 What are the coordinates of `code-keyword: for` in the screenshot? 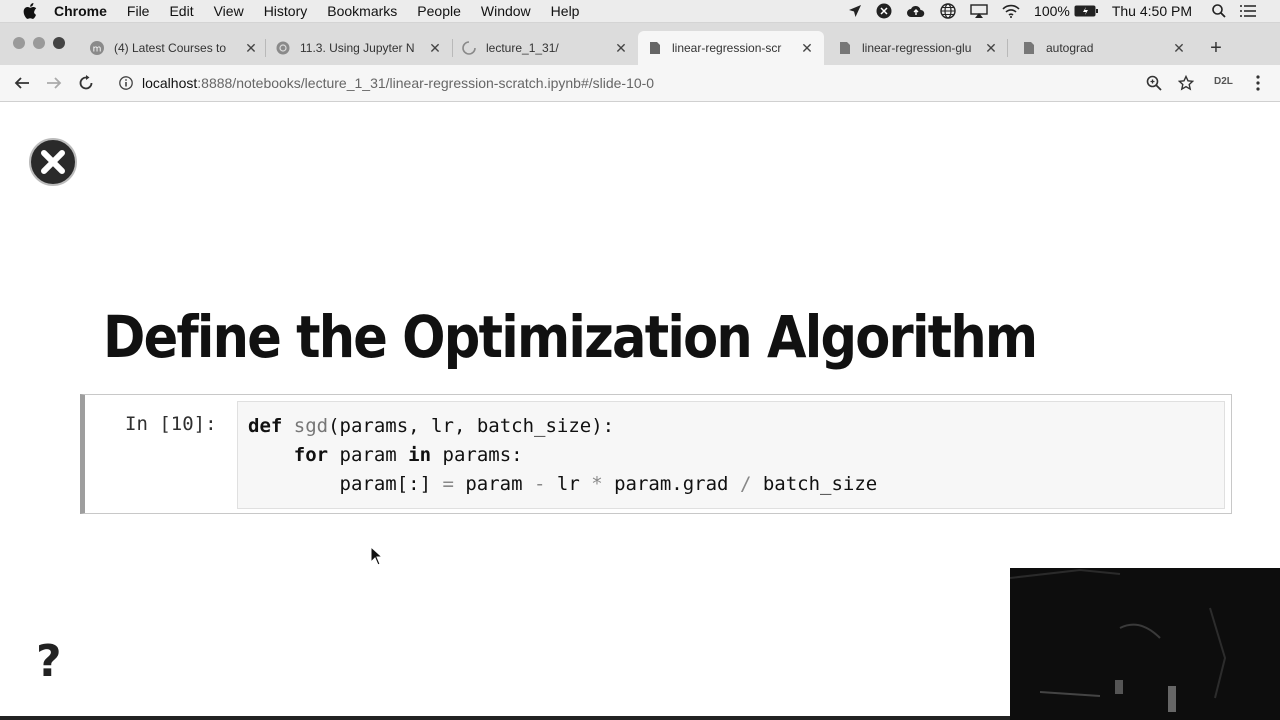 It's located at (311, 455).